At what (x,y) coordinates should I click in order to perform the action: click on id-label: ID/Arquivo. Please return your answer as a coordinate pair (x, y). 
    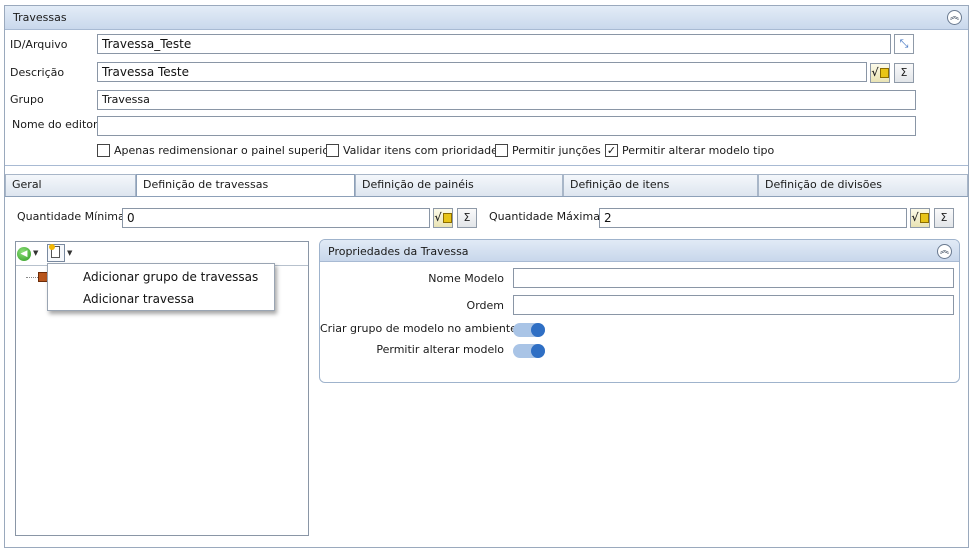
    Looking at the image, I should click on (39, 44).